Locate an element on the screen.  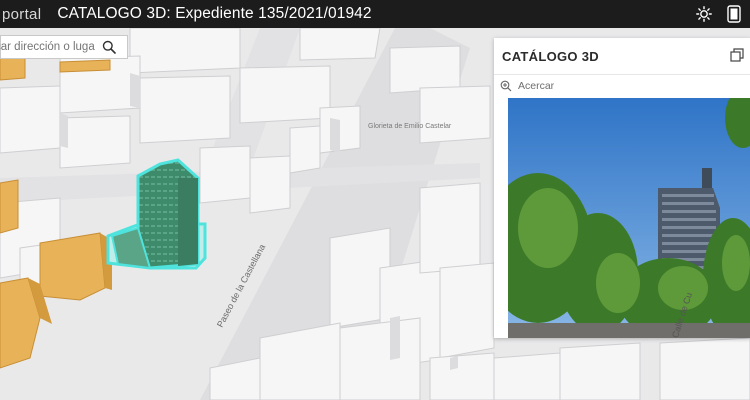
dock-icon is located at coordinates (738, 56).